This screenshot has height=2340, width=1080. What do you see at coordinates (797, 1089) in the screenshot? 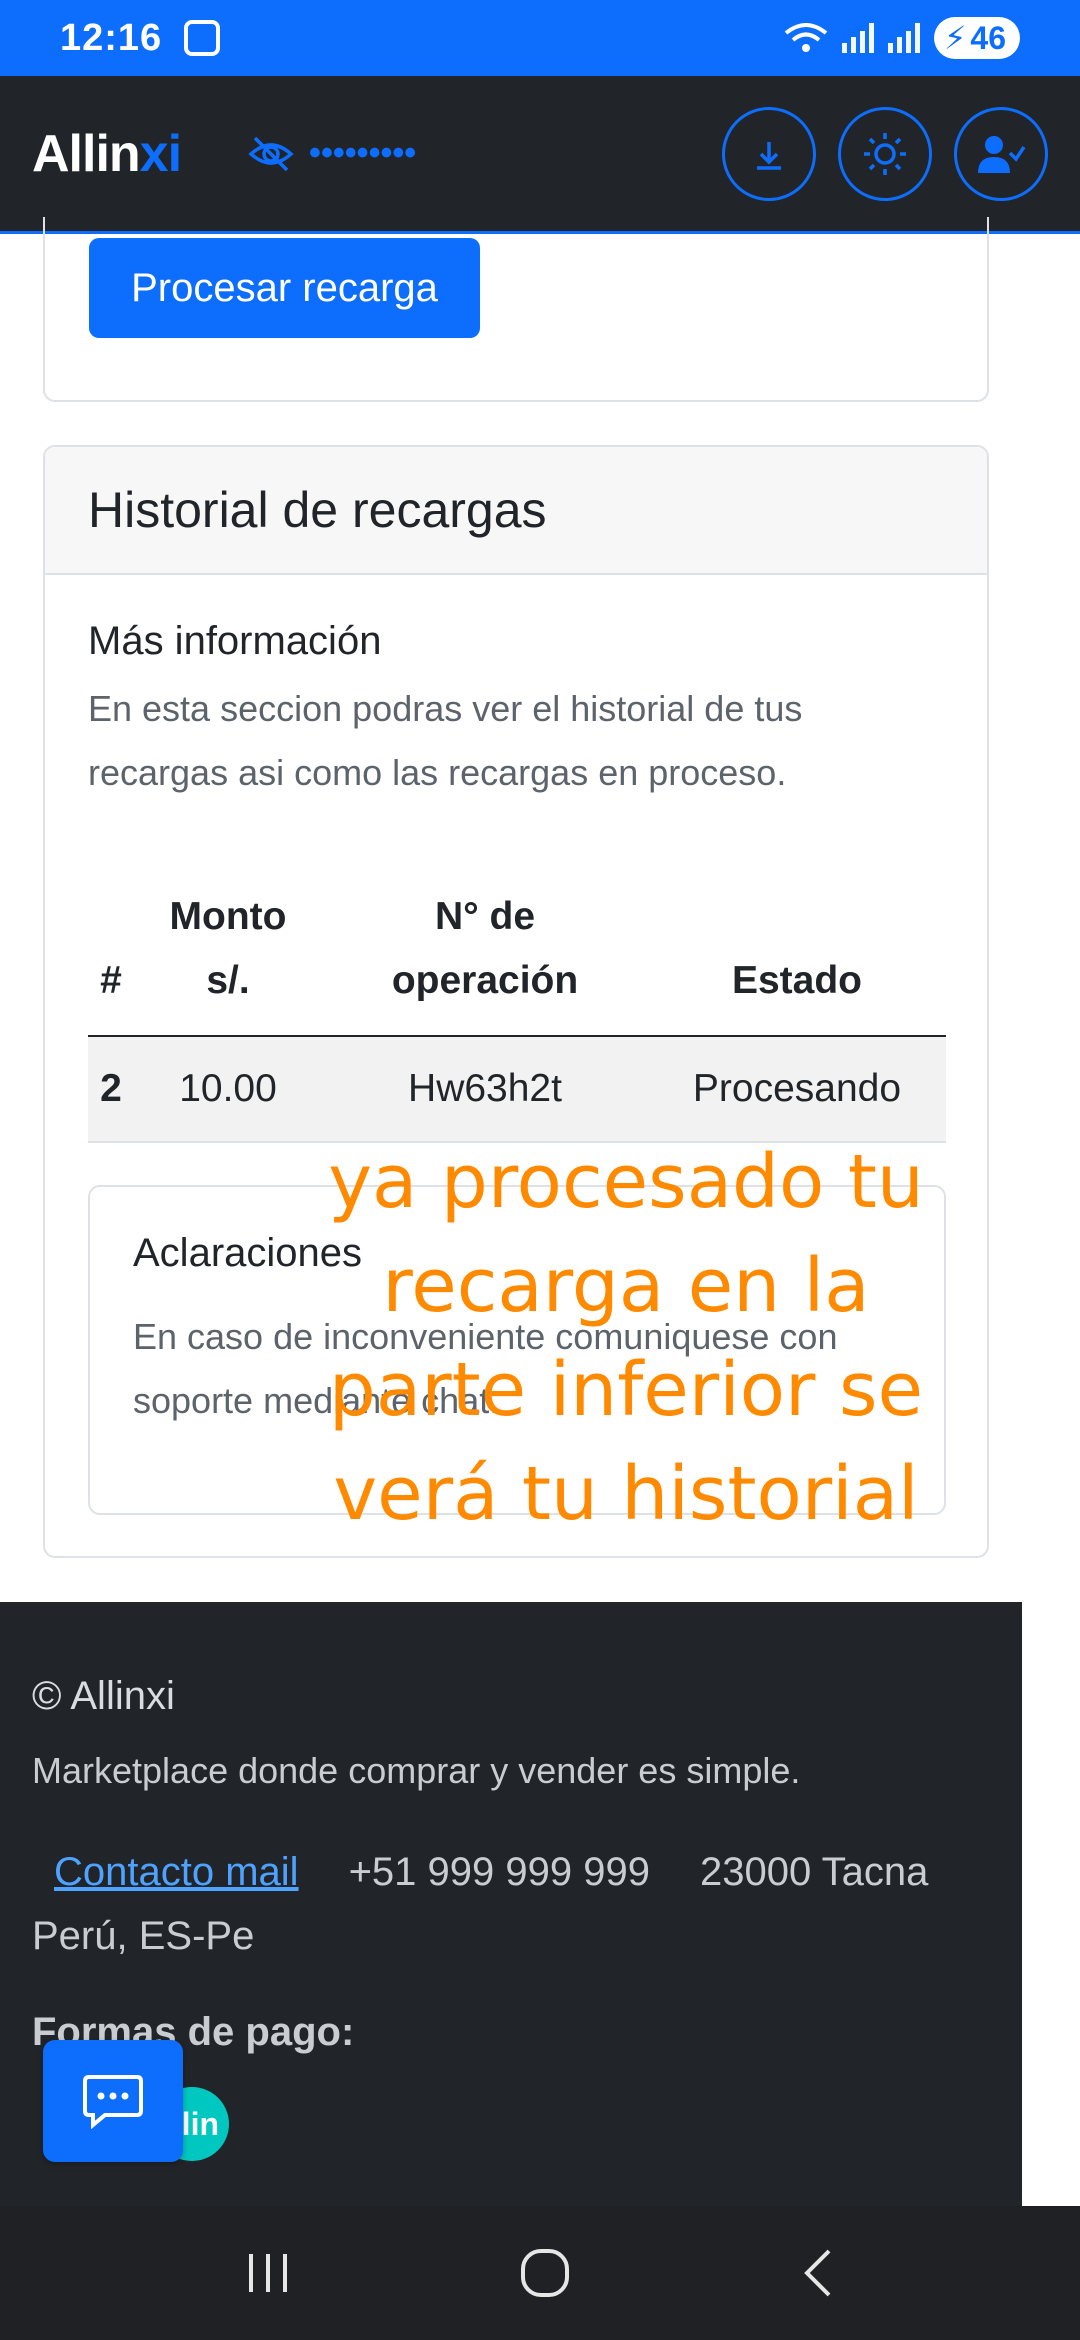
I see `row-status: Procesando` at bounding box center [797, 1089].